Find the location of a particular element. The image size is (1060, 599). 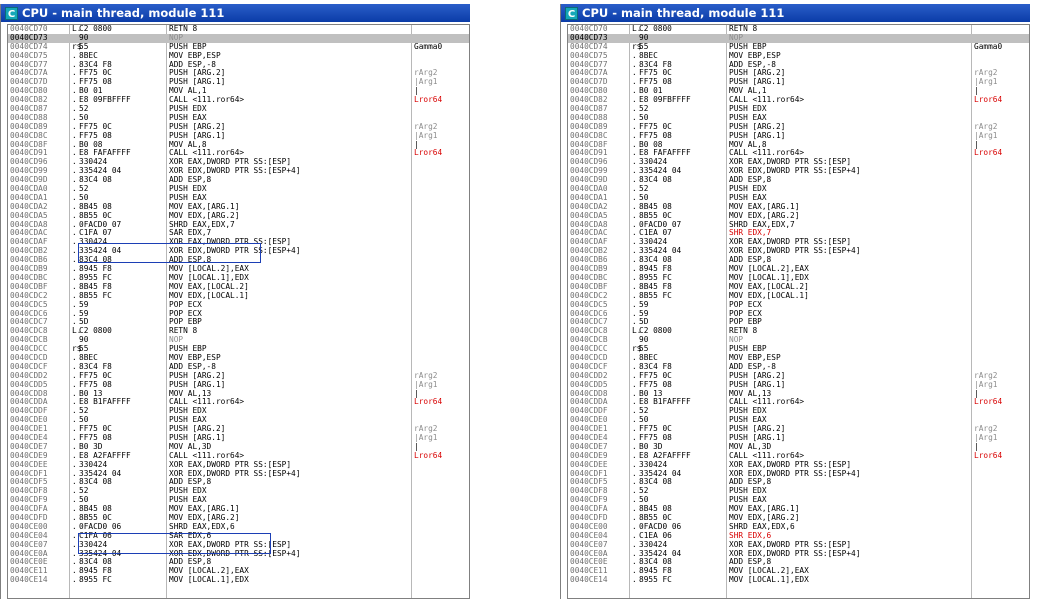

hex-dump-cell: 8955 FC is located at coordinates (95, 580).